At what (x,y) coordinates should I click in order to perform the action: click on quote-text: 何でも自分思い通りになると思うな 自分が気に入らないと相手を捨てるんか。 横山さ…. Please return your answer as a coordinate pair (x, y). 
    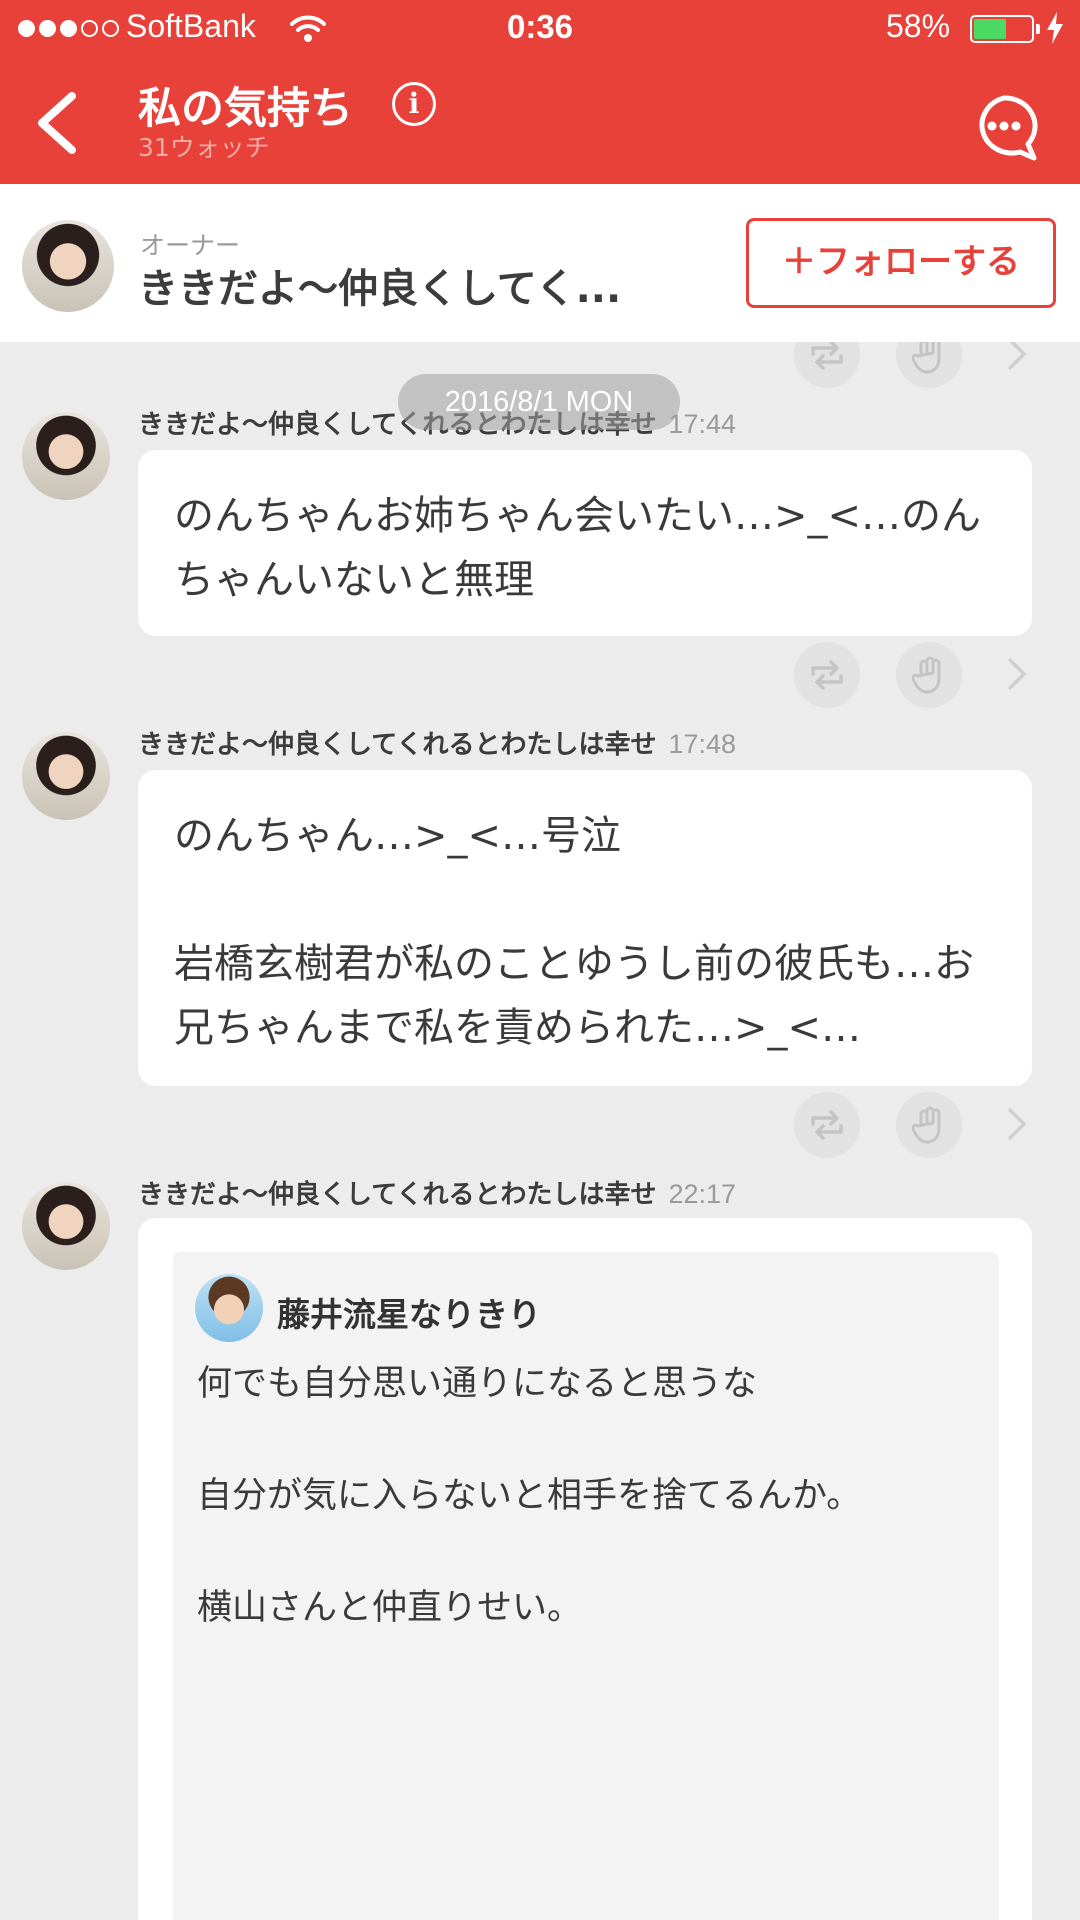
    Looking at the image, I should click on (529, 1496).